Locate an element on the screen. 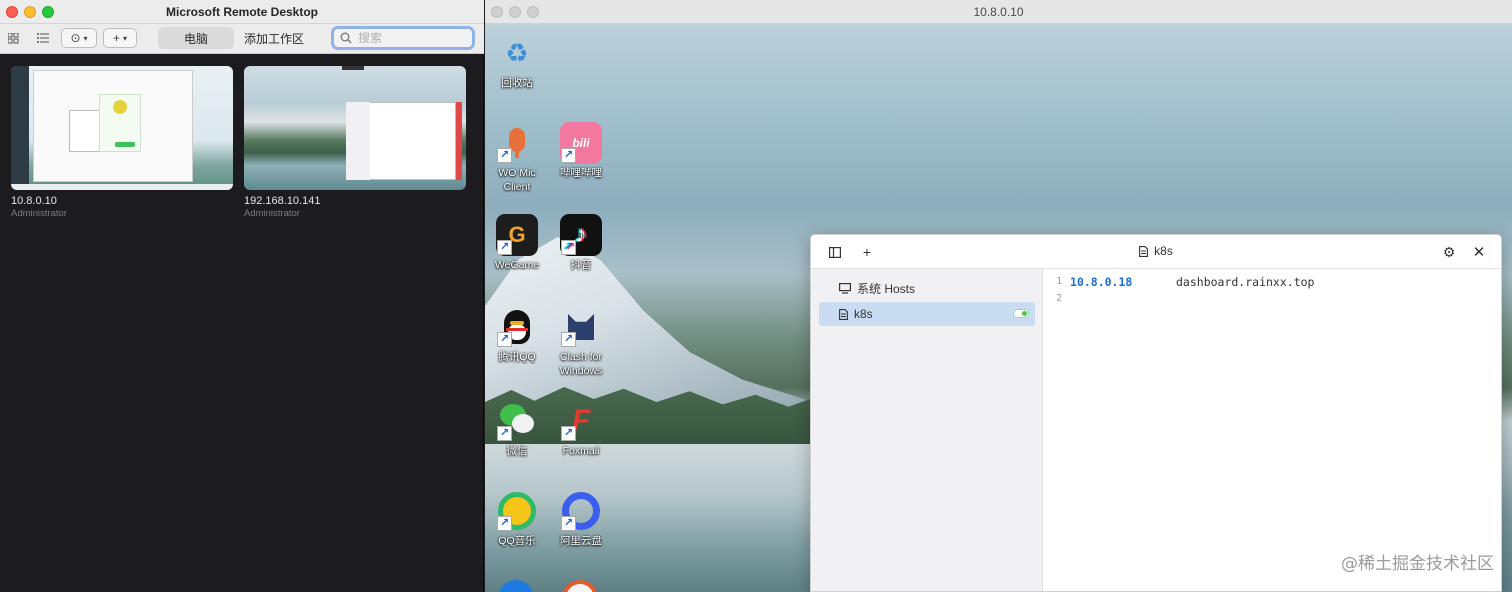 This screenshot has width=1512, height=592. watermark: @稀土掘金技术社区 is located at coordinates (1417, 564).